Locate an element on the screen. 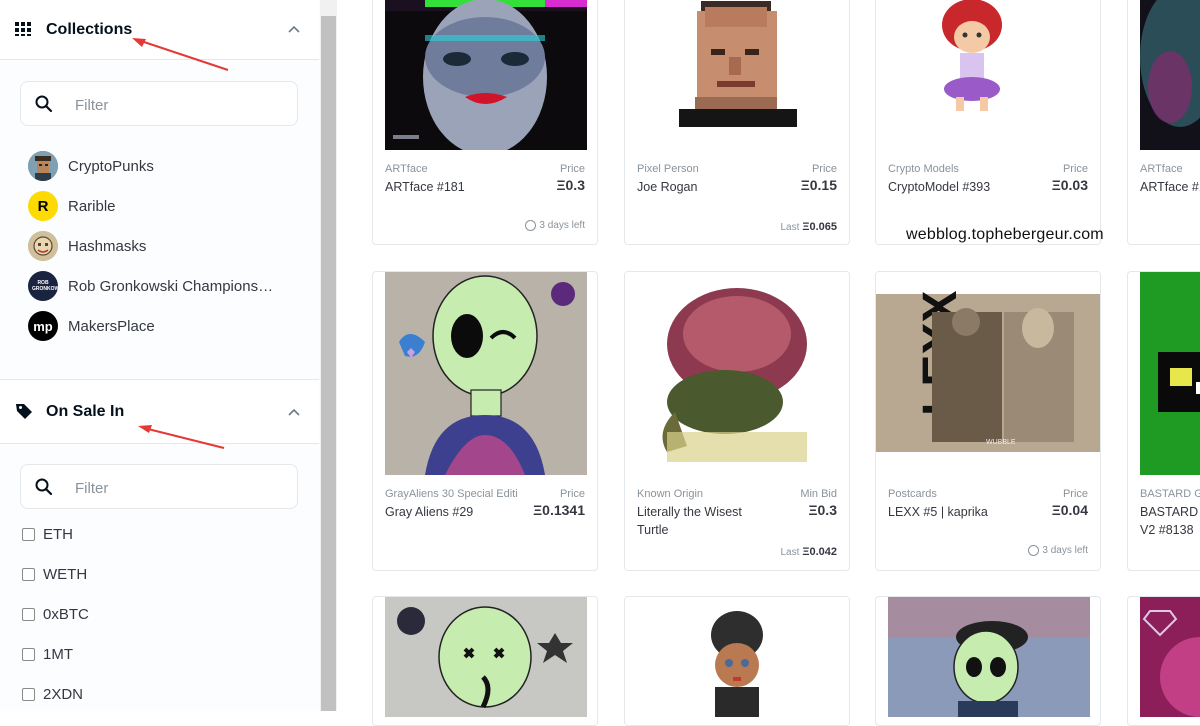 This screenshot has height=726, width=1200. rarible-logo-text: R is located at coordinates (43, 206).